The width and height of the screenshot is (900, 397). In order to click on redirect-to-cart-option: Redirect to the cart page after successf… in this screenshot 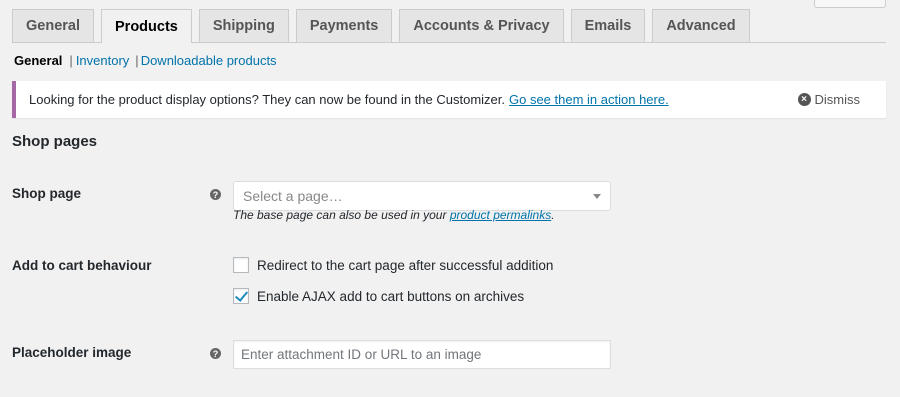, I will do `click(393, 265)`.